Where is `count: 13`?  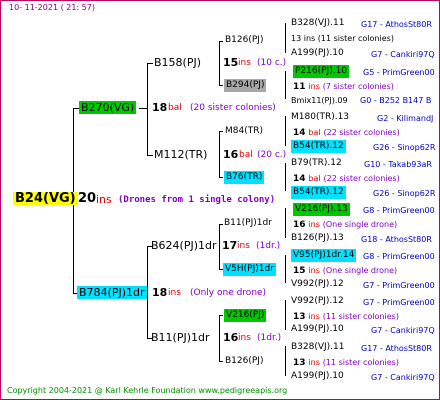
count: 13 is located at coordinates (299, 363).